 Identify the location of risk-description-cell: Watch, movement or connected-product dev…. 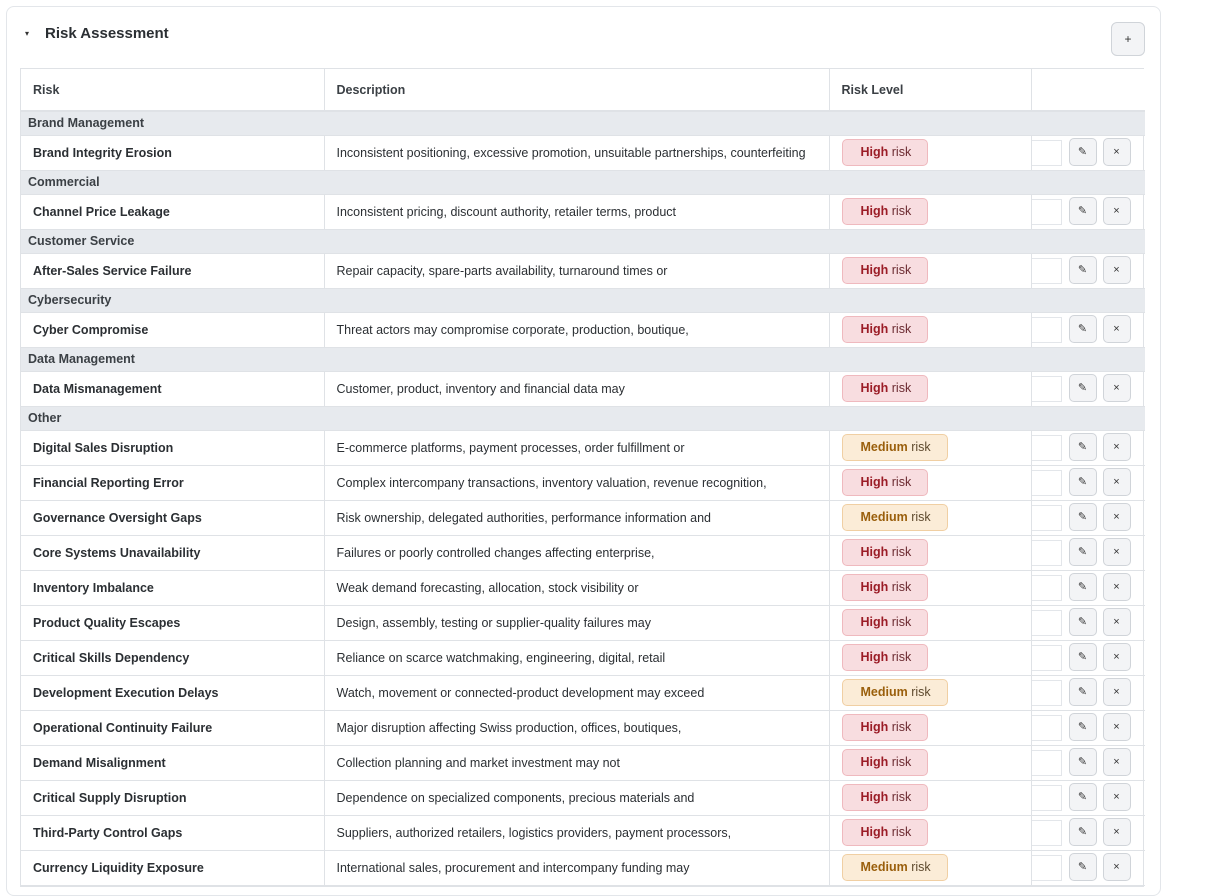
(577, 693).